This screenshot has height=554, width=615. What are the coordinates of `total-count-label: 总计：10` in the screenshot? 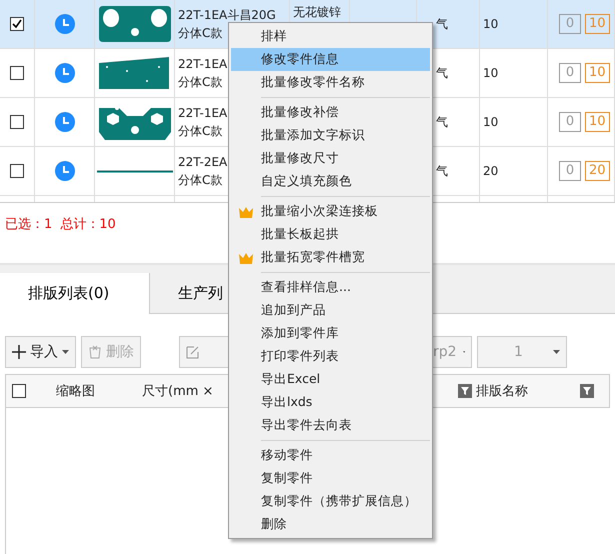 It's located at (88, 224).